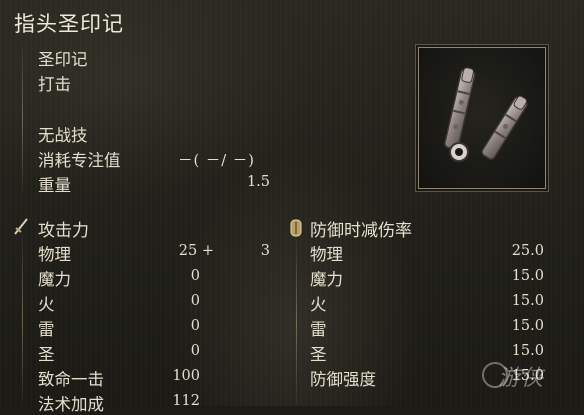 The height and width of the screenshot is (415, 584). Describe the element at coordinates (326, 279) in the screenshot. I see `guard-row-label: 魔力` at that location.